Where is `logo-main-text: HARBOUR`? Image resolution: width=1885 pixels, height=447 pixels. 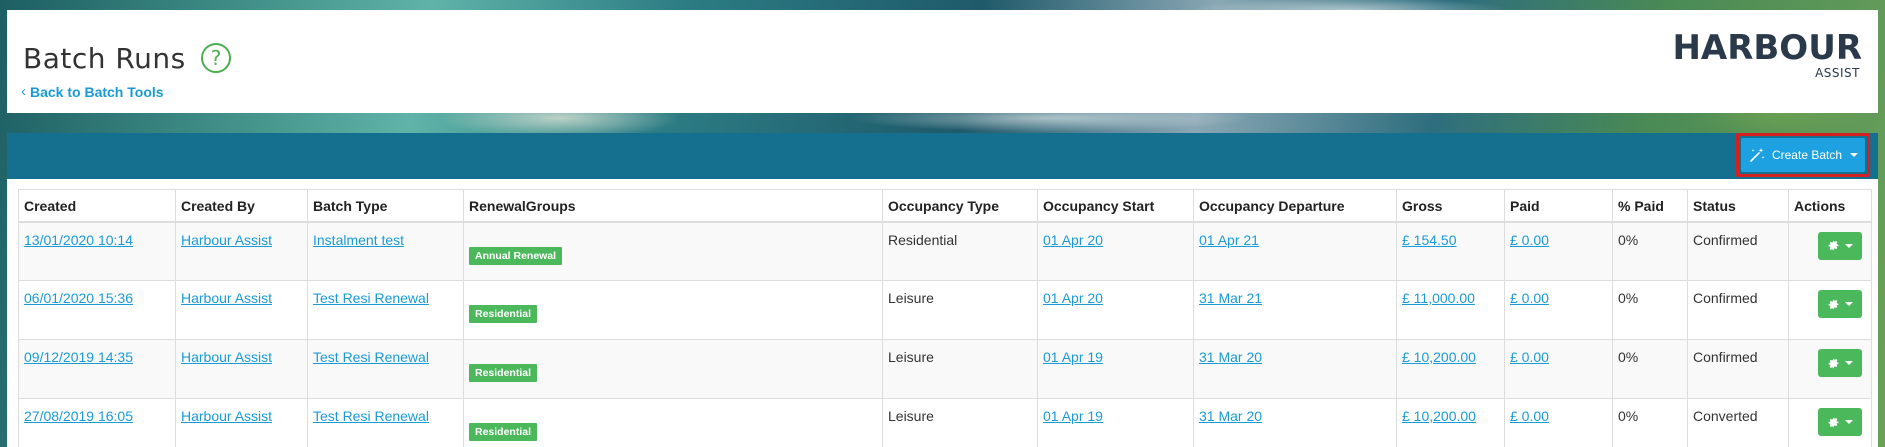 logo-main-text: HARBOUR is located at coordinates (1767, 48).